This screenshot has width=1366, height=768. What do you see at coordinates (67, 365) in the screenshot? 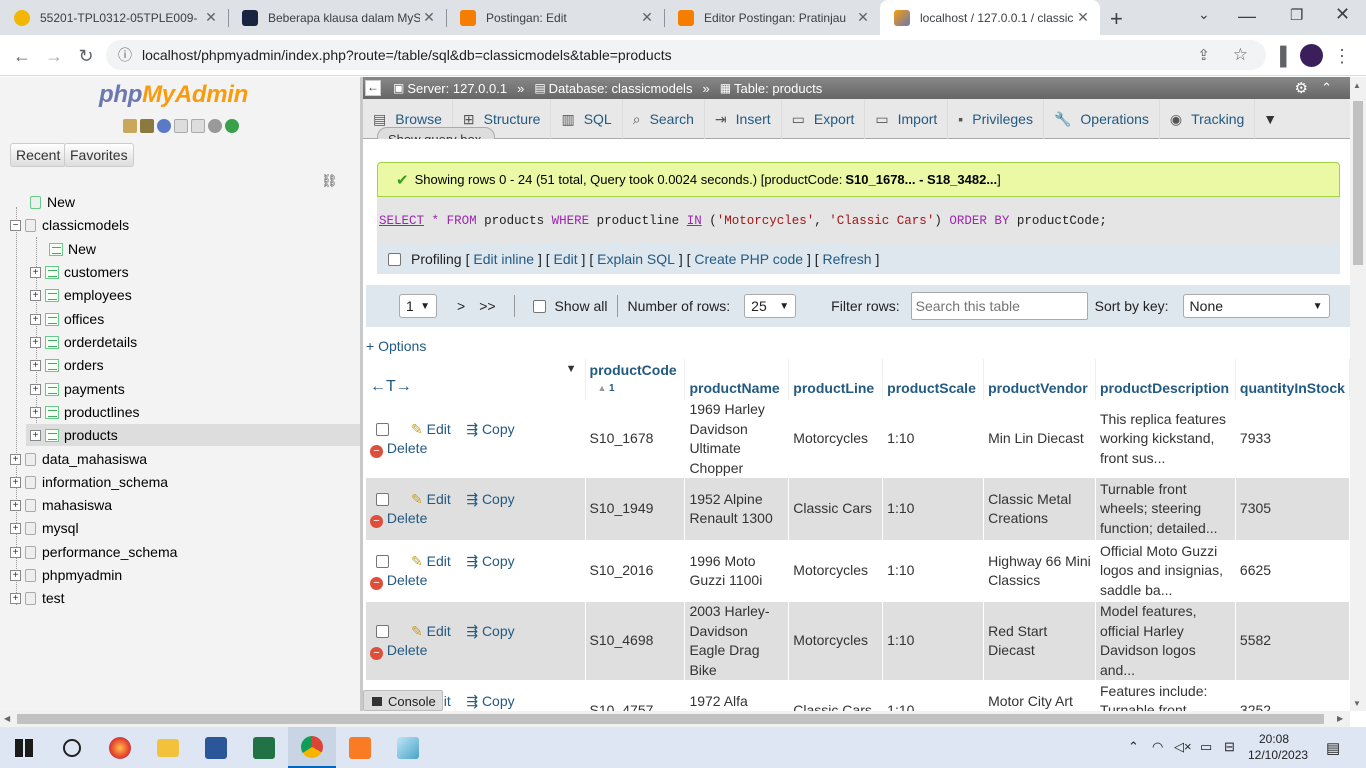
I see `tree-table-orders: + orders` at bounding box center [67, 365].